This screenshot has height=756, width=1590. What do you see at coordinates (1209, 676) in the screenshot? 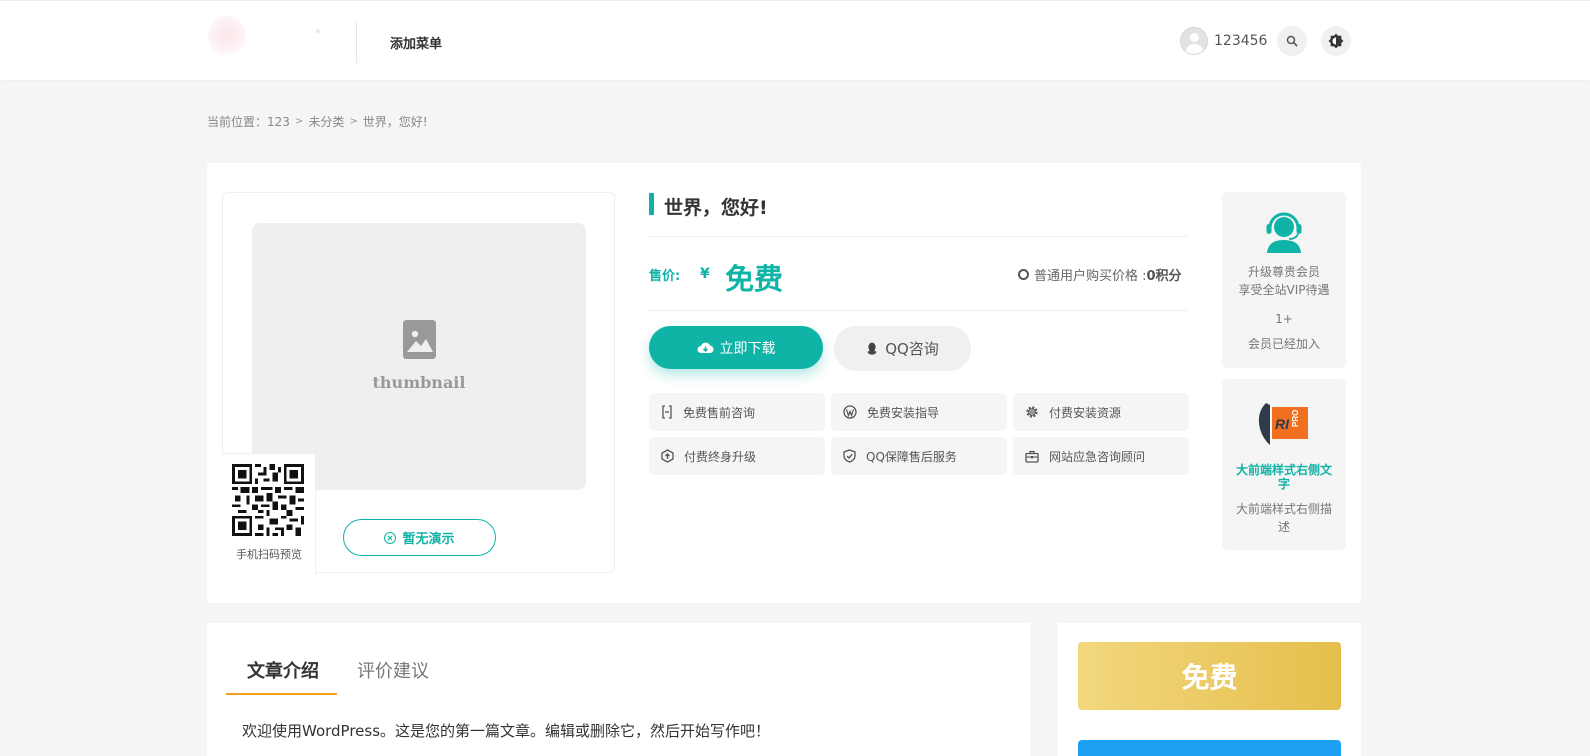
I see `side-price-badge: 免费` at bounding box center [1209, 676].